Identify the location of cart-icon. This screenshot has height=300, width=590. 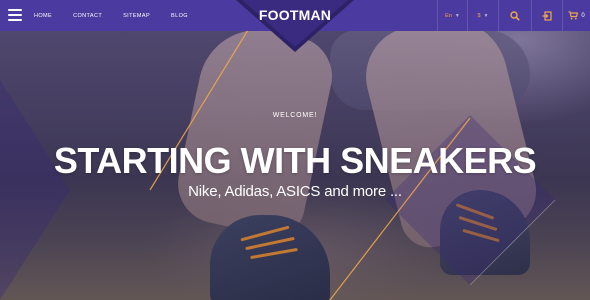
(573, 15).